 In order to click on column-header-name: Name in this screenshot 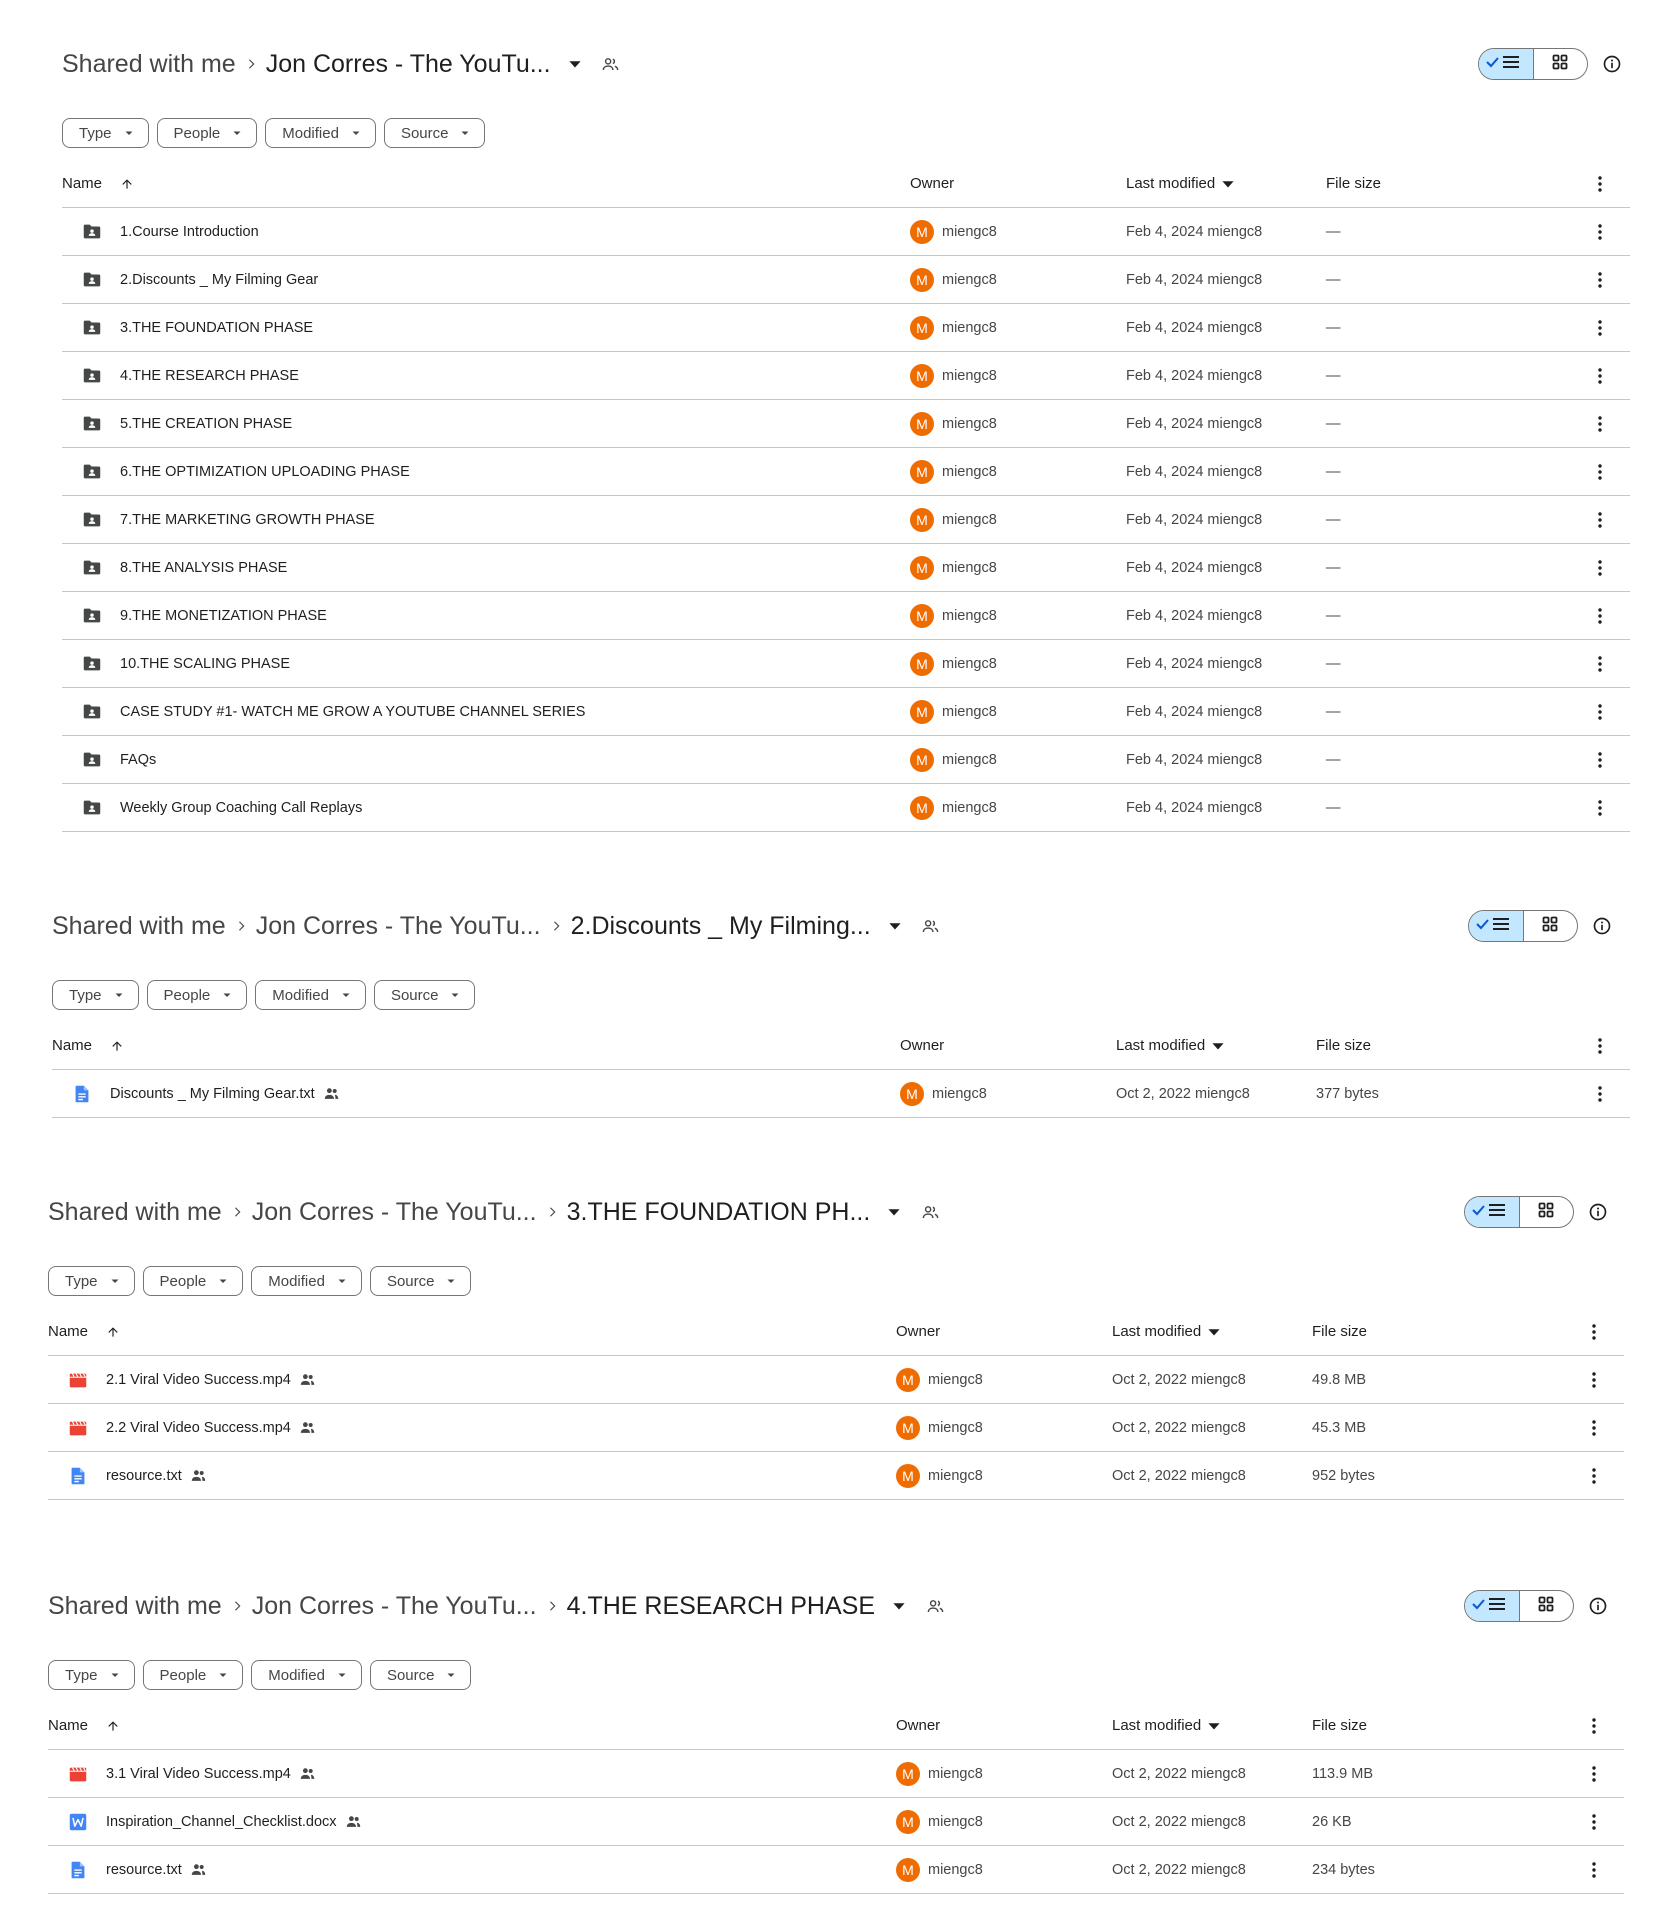, I will do `click(98, 183)`.